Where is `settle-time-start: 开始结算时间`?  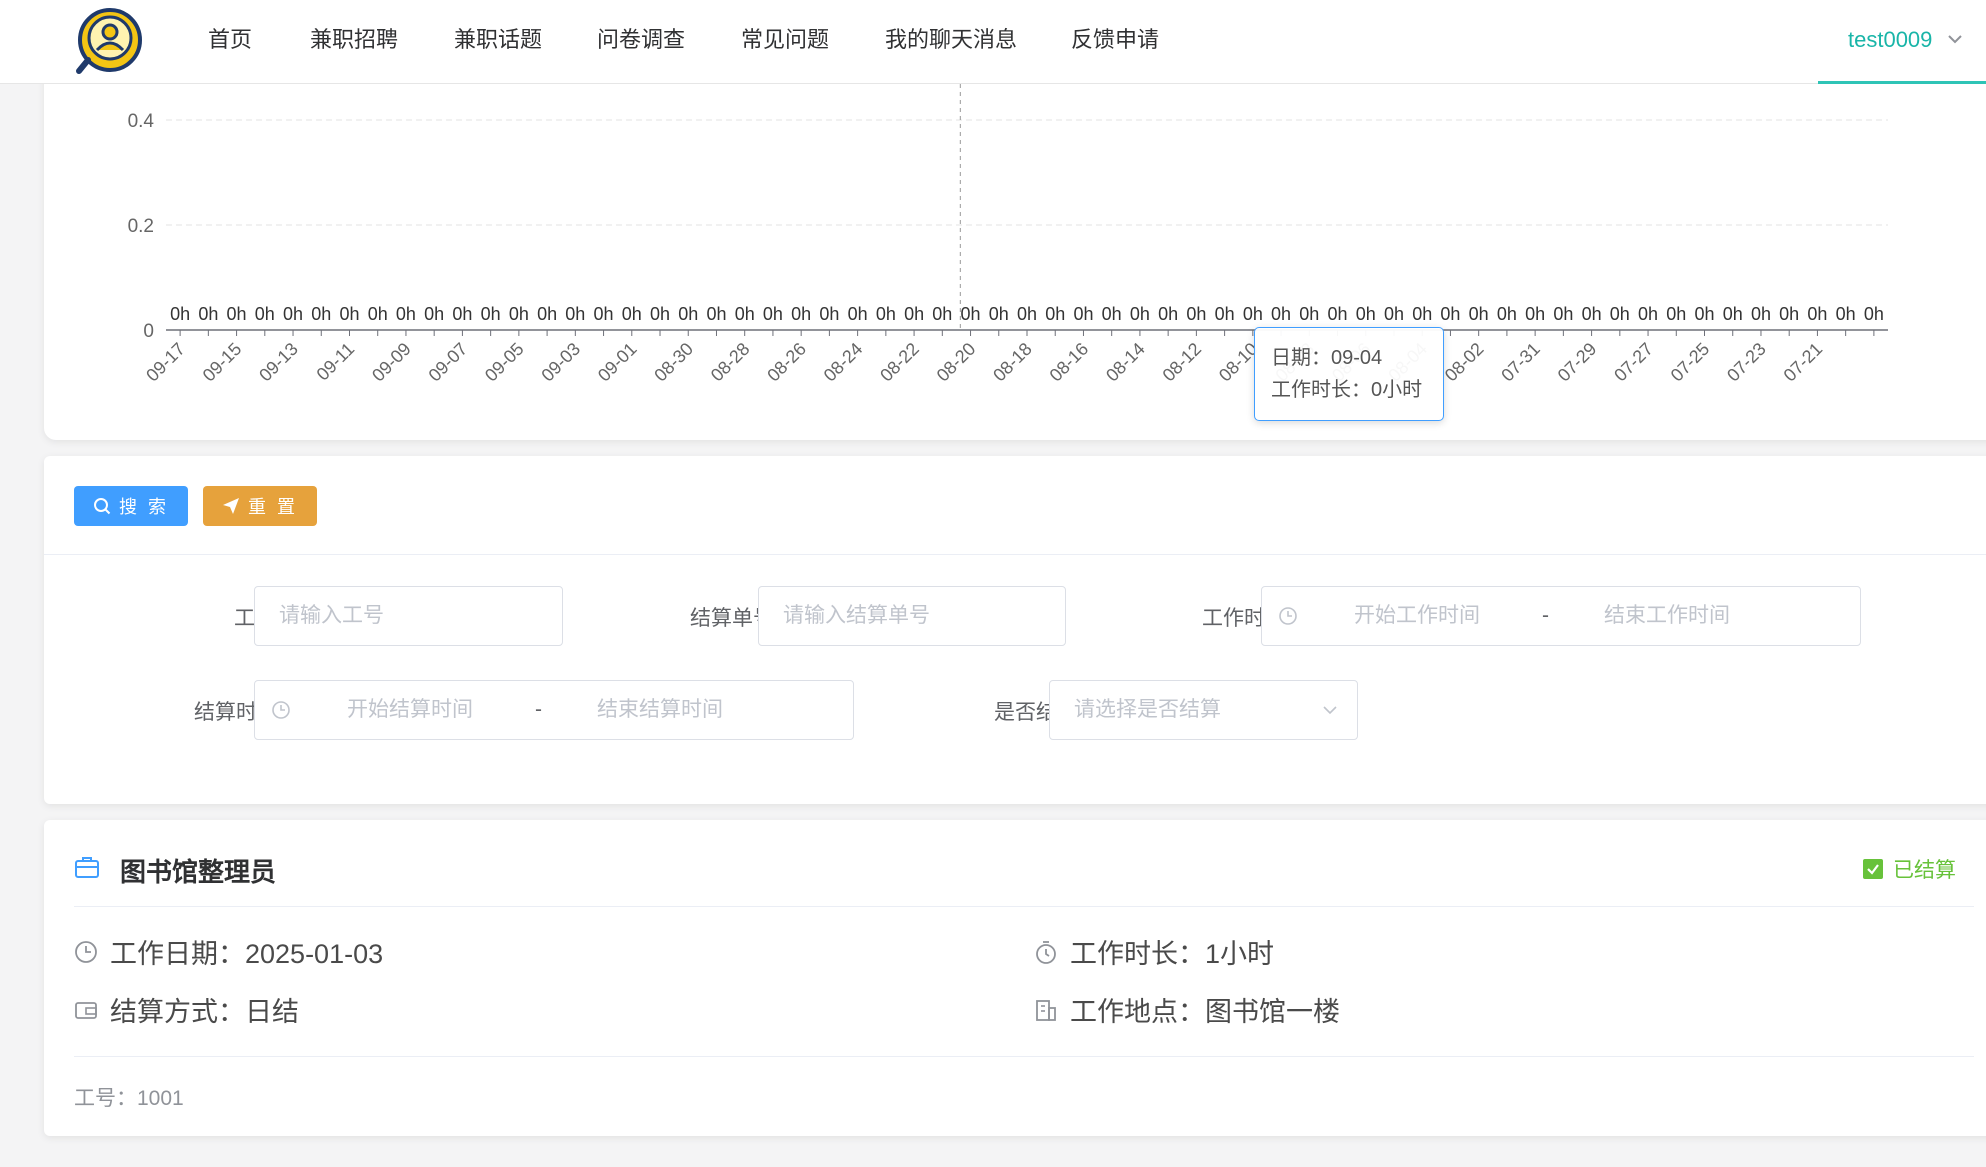
settle-time-start: 开始结算时间 is located at coordinates (410, 710).